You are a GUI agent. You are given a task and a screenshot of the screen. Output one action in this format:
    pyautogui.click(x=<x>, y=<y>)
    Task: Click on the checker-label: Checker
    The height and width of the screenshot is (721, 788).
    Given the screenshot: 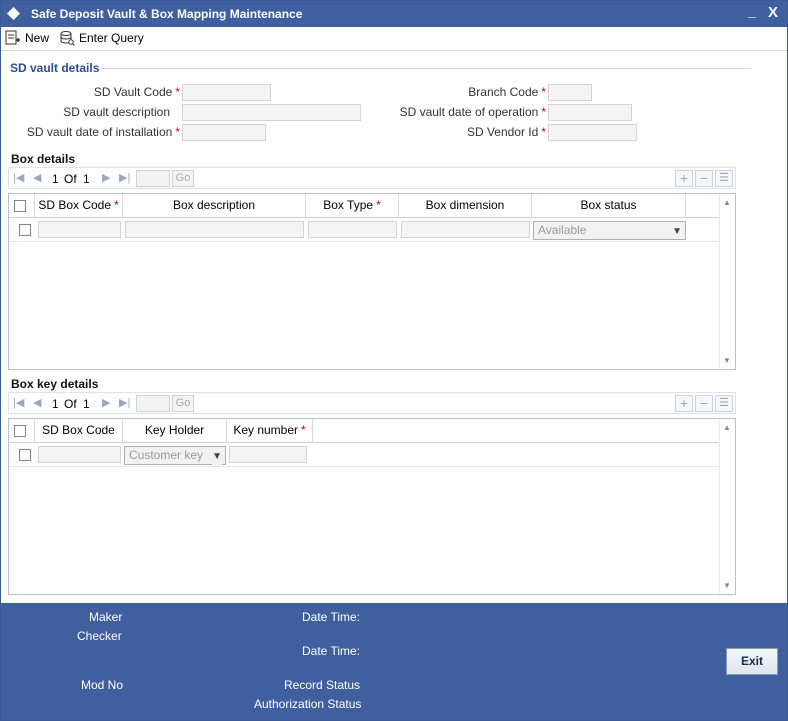 What is the action you would take?
    pyautogui.click(x=99, y=636)
    